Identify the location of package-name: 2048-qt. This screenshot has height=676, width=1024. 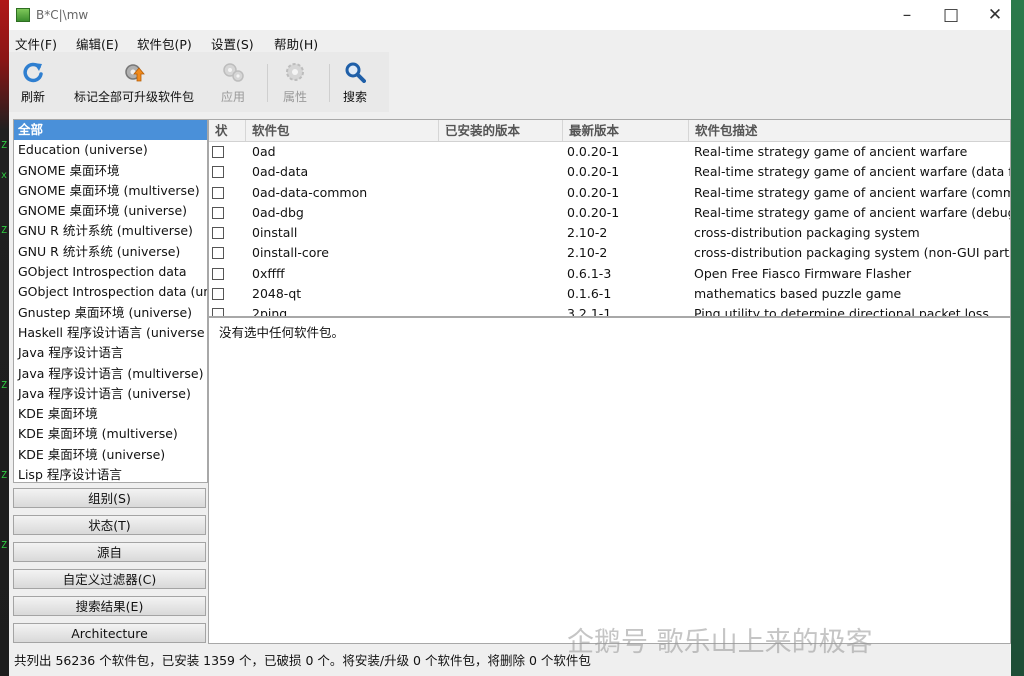
(277, 294).